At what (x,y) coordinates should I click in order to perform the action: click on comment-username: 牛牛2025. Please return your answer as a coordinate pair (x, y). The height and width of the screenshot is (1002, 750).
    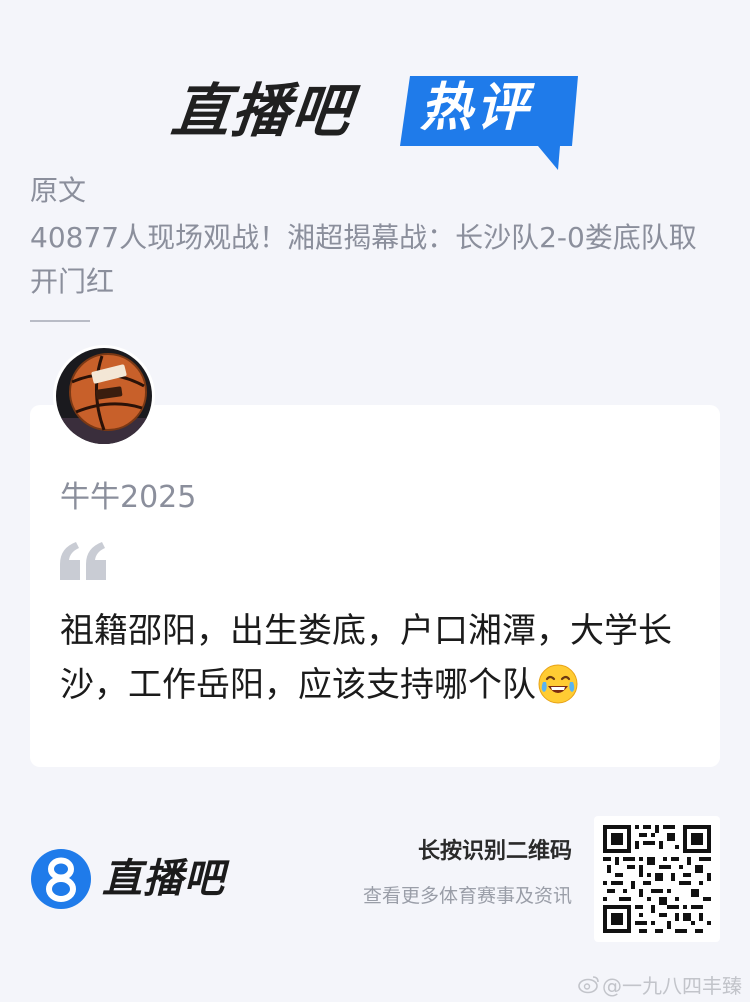
    Looking at the image, I should click on (128, 498).